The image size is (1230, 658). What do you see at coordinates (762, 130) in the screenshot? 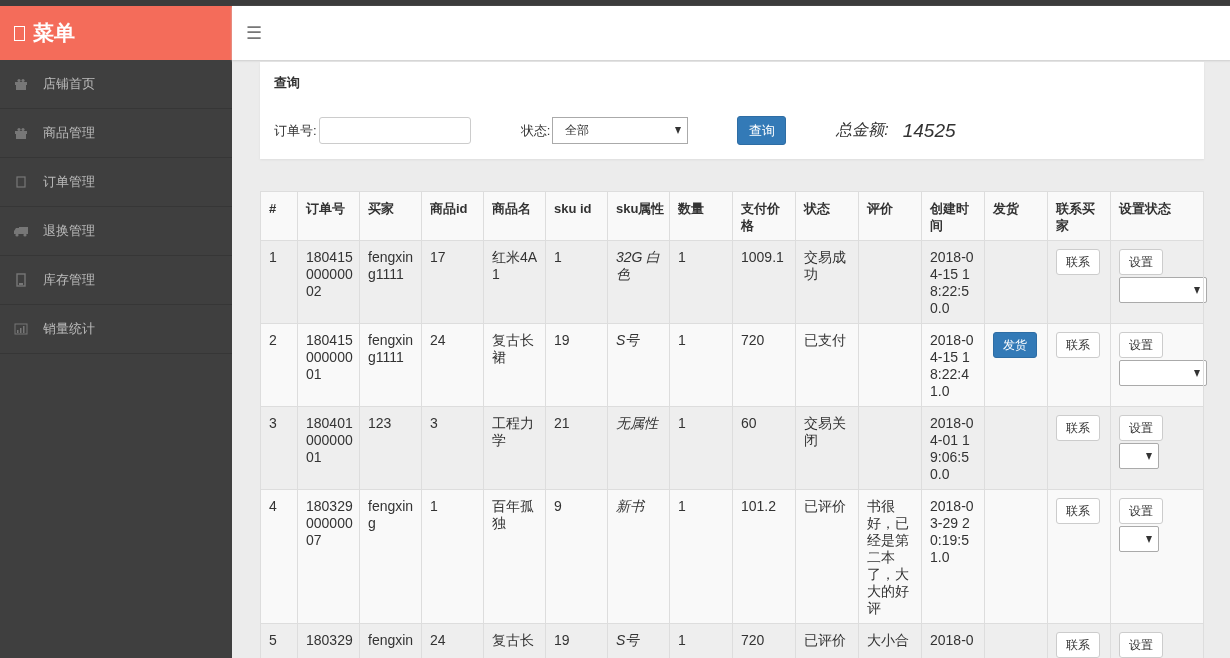
I see `query-button: 查询` at bounding box center [762, 130].